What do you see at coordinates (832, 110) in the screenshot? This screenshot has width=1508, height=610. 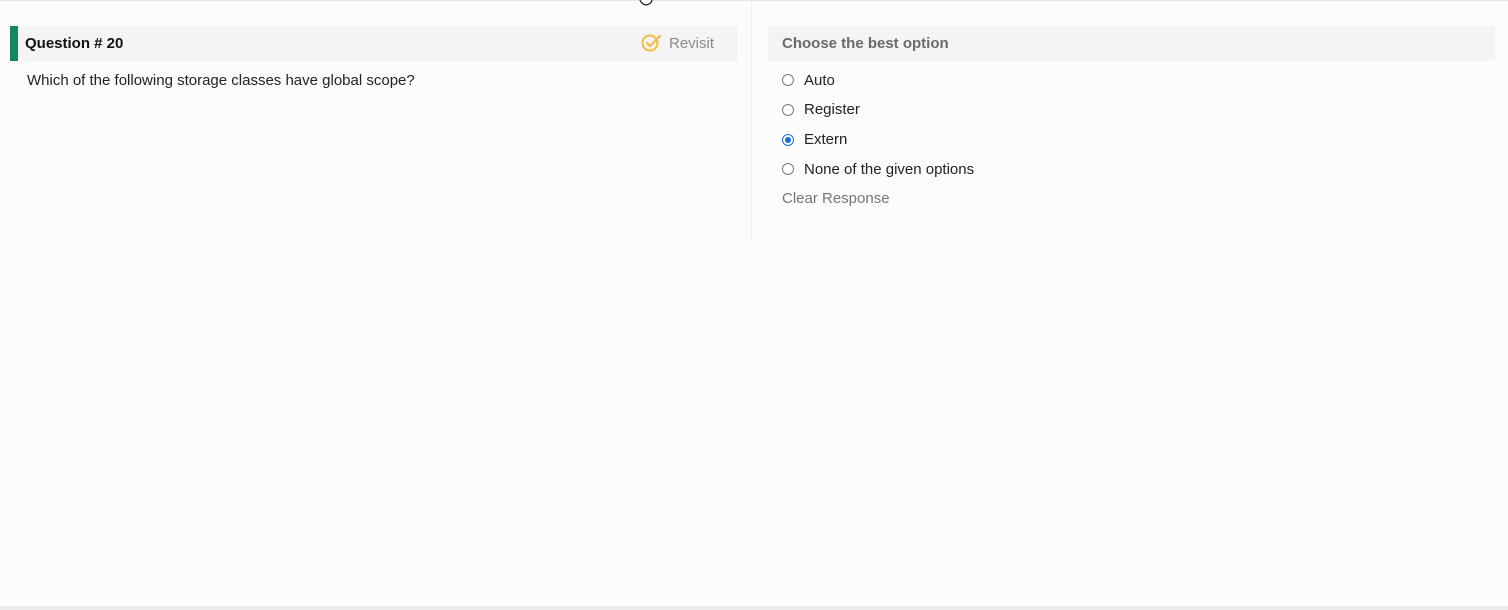 I see `option-label: Register` at bounding box center [832, 110].